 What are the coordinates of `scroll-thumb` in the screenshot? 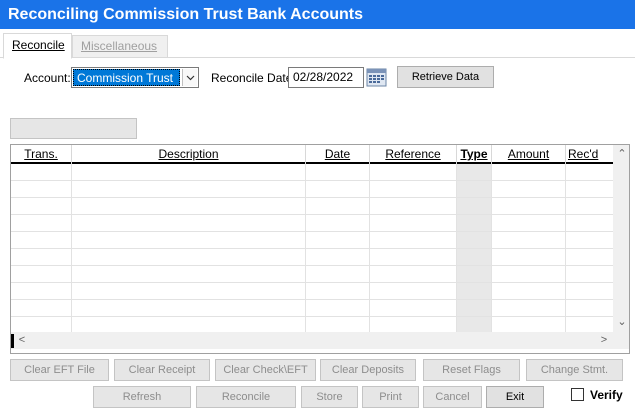 It's located at (12, 341).